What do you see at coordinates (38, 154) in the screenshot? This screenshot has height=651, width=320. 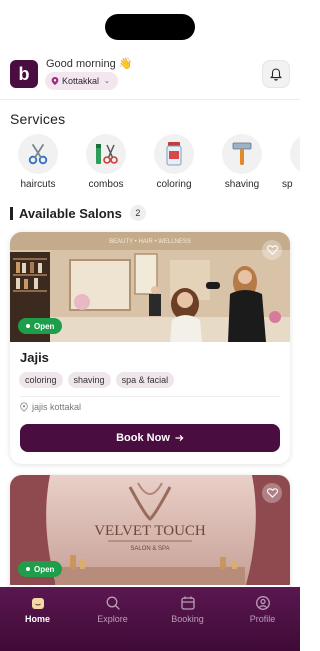 I see `scissors-icon` at bounding box center [38, 154].